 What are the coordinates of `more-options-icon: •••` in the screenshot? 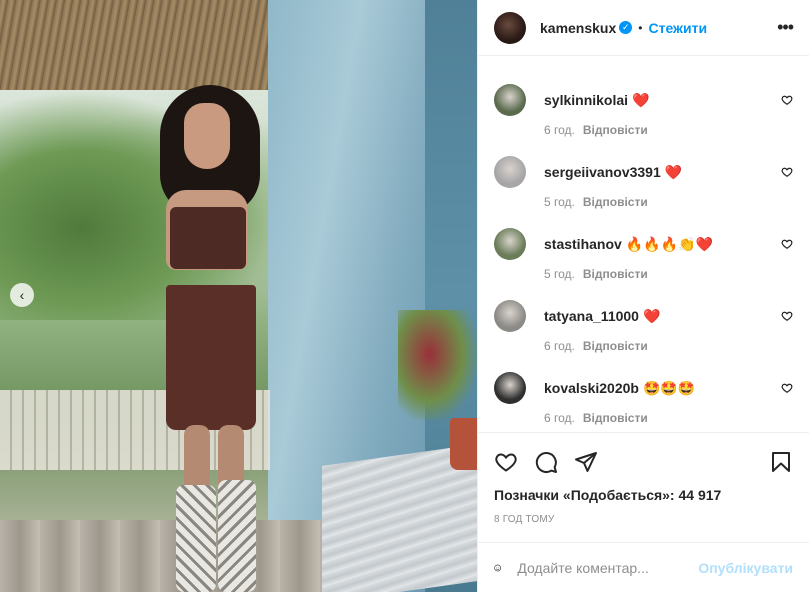 It's located at (785, 27).